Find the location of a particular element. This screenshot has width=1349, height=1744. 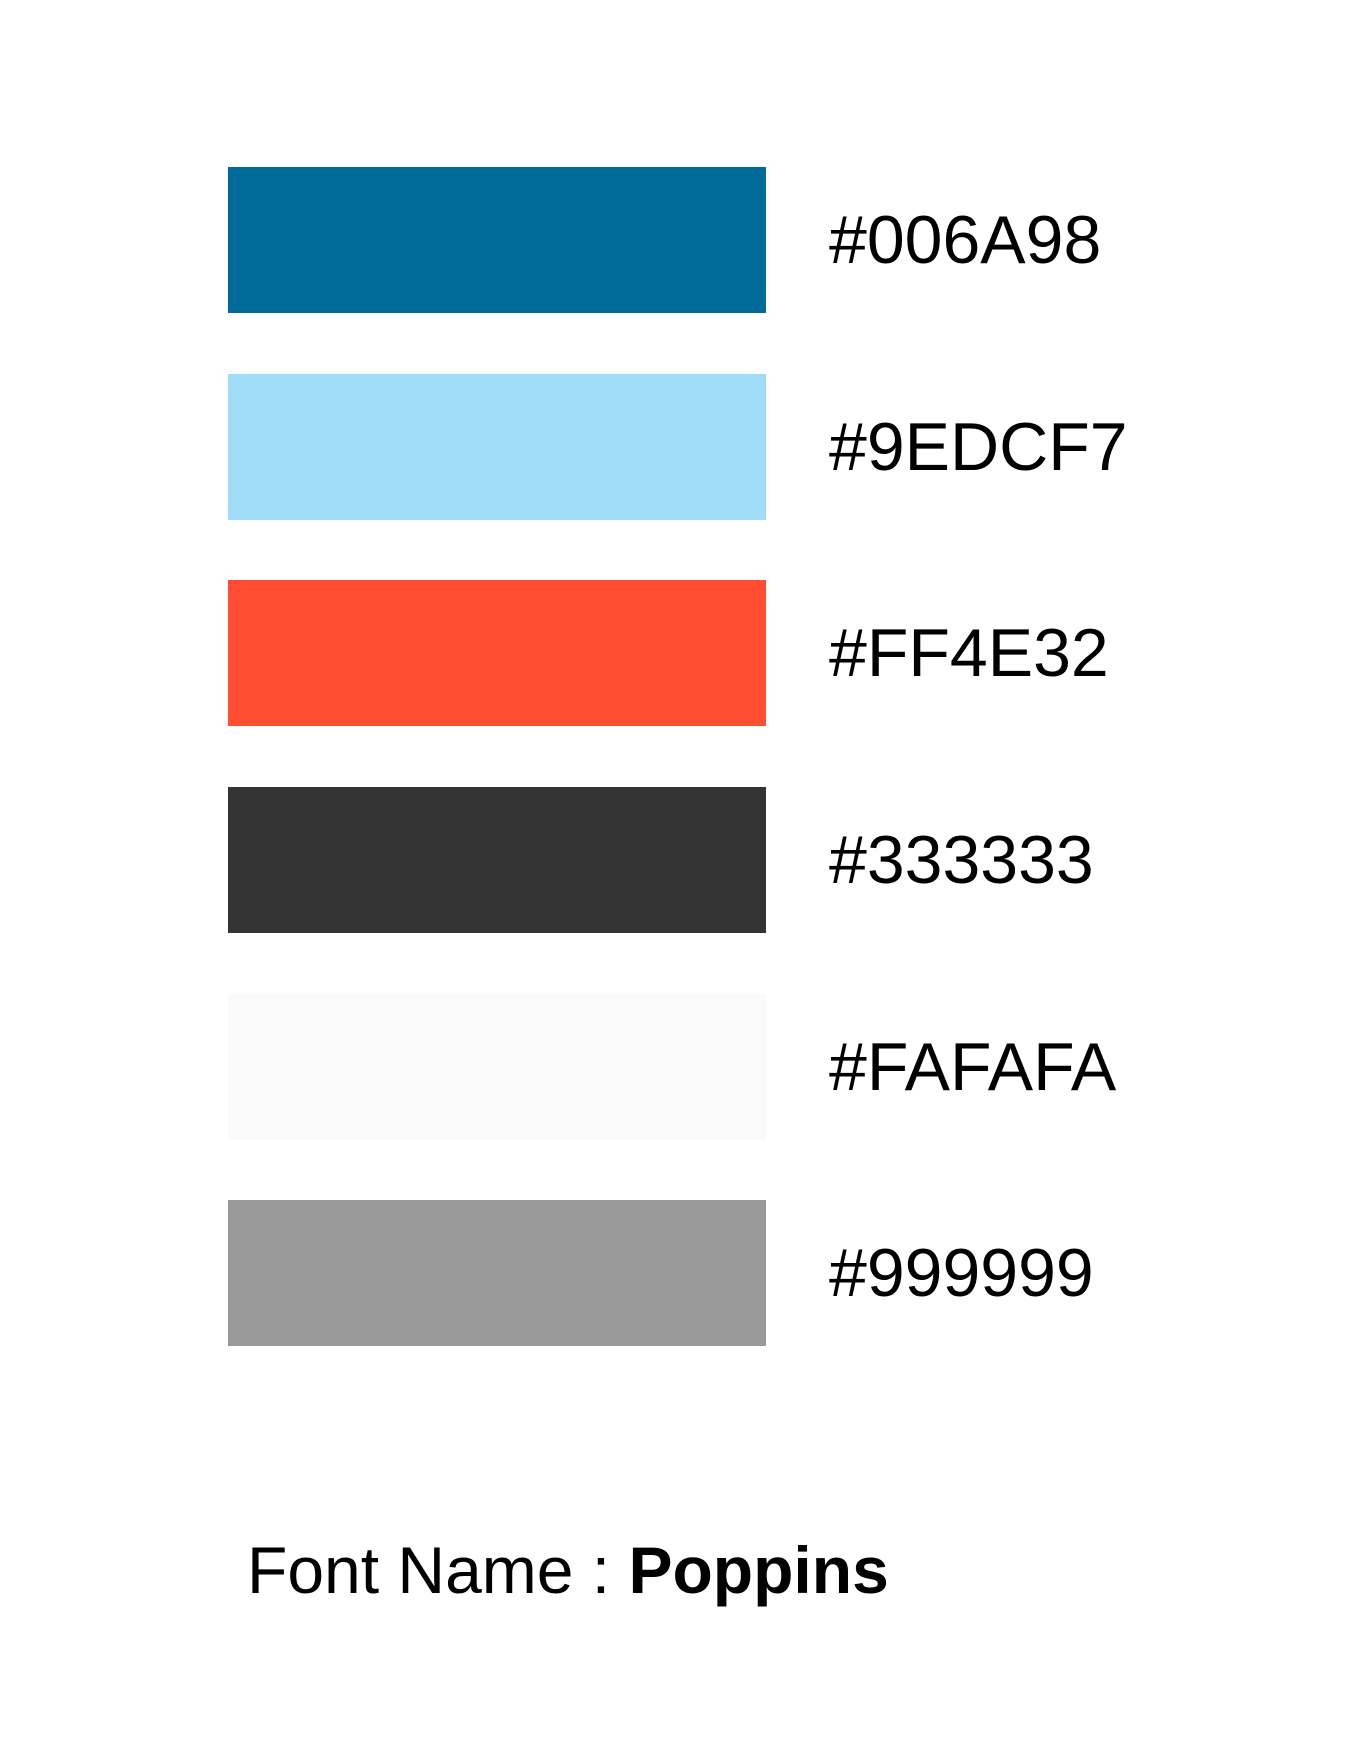

swatch-row: #999999 is located at coordinates (728, 1273).